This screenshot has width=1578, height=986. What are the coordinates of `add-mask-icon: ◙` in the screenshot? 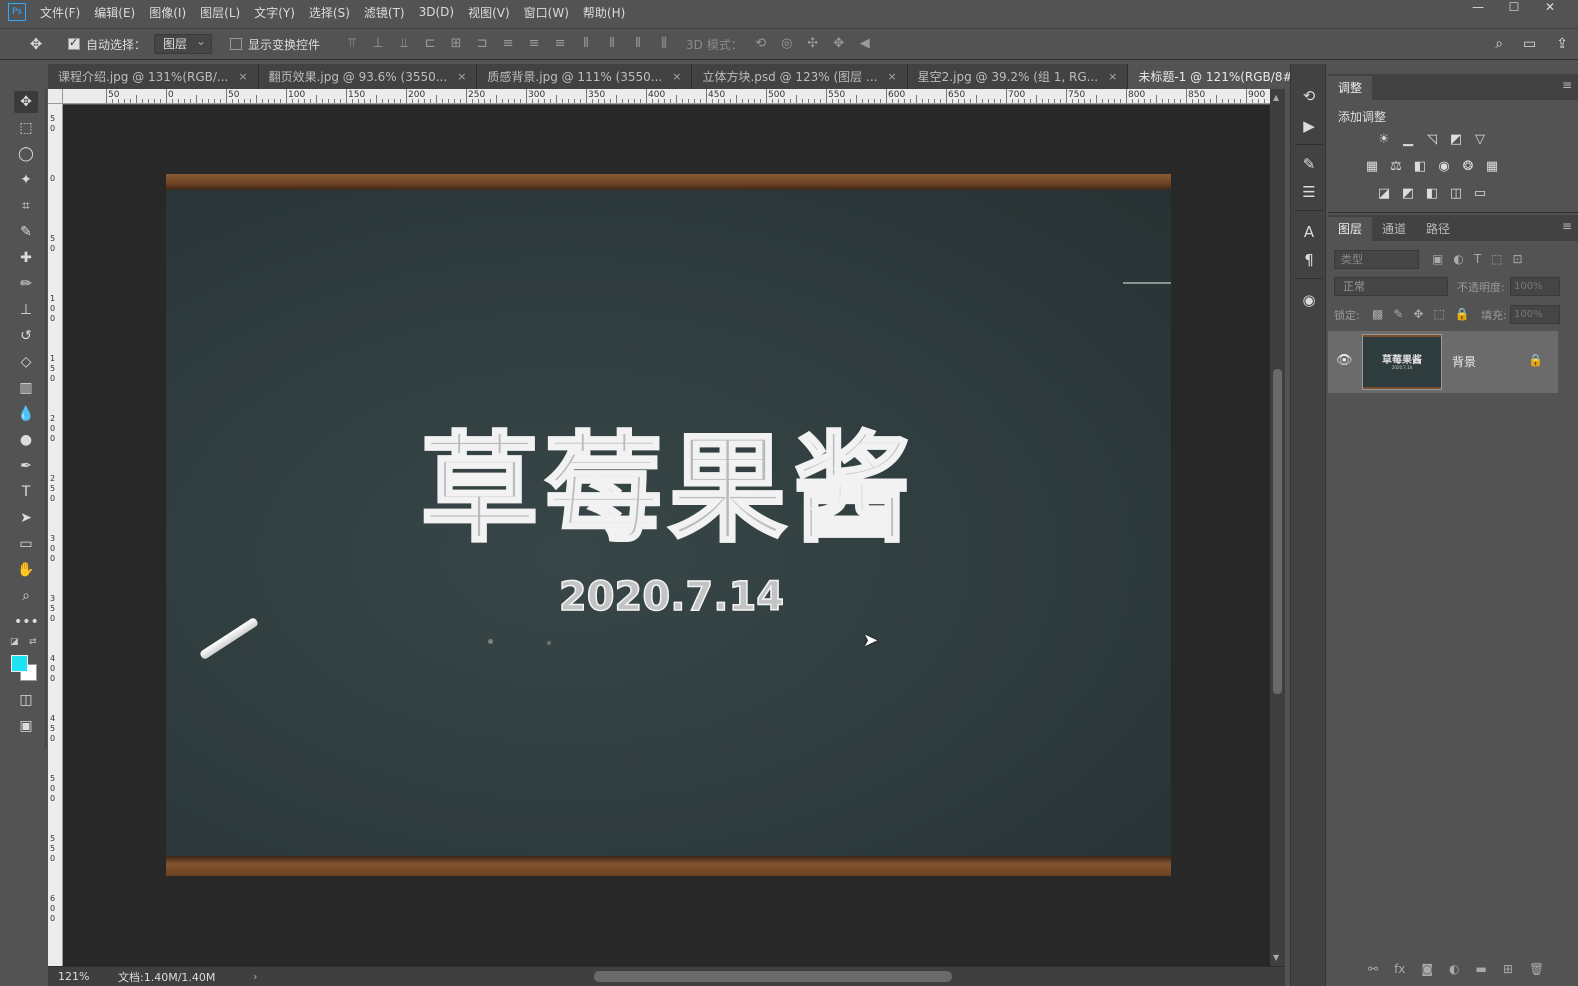 It's located at (1427, 969).